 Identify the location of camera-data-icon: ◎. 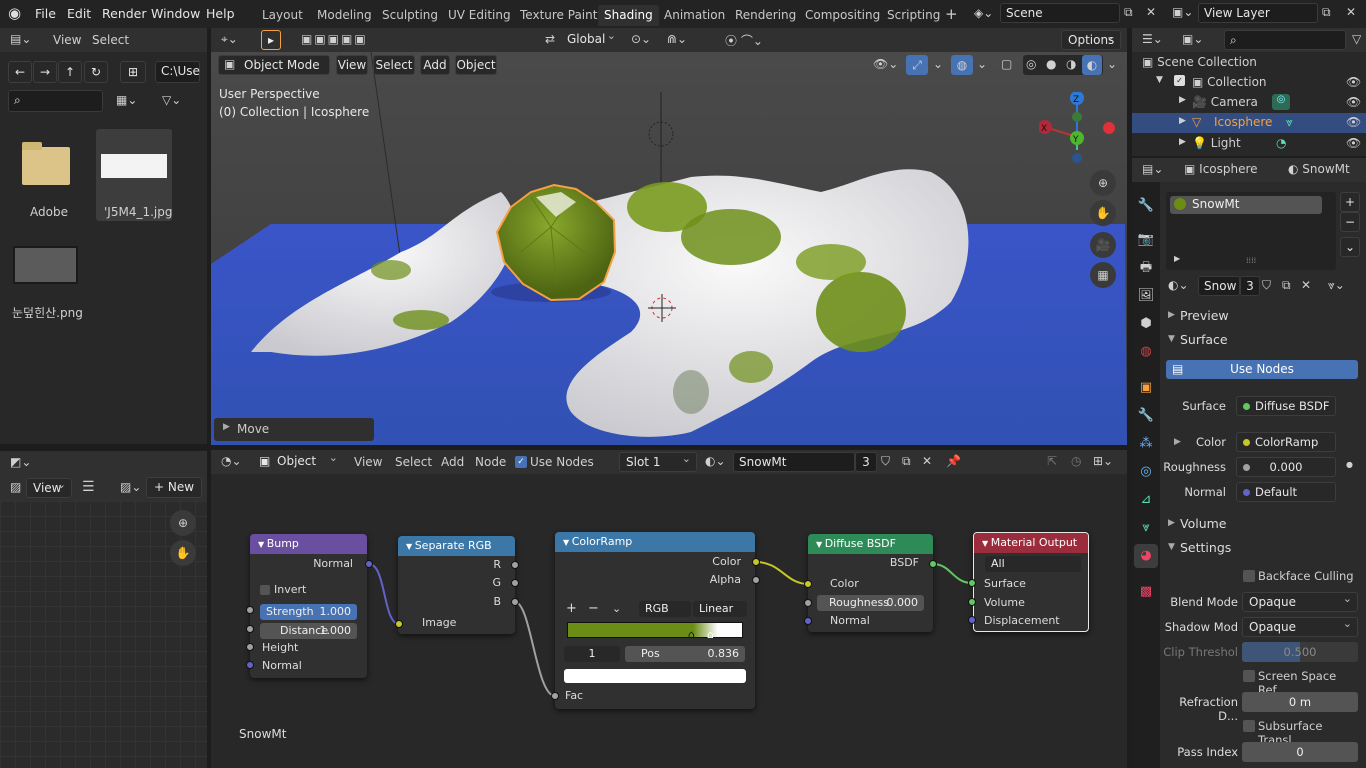
(1281, 102).